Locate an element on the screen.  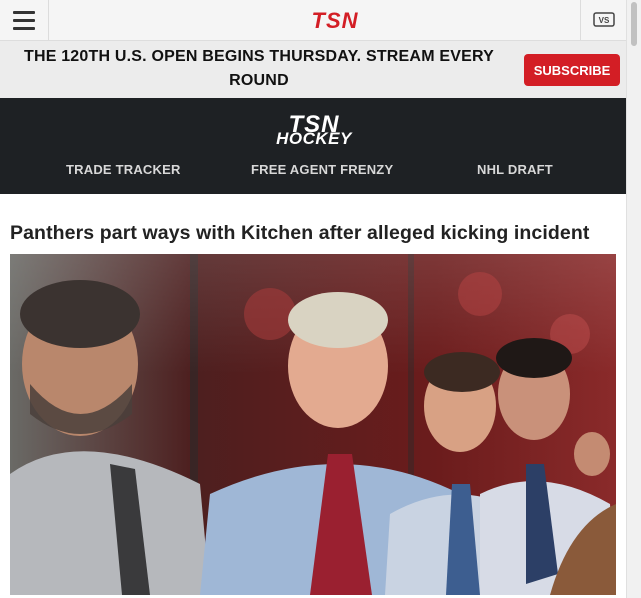
page-scrollbar is located at coordinates (633, 299).